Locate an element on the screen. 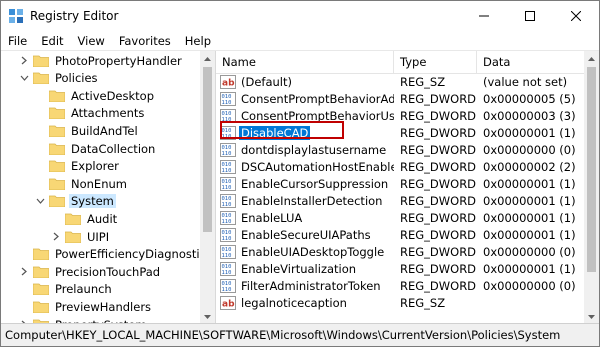 Image resolution: width=600 pixels, height=347 pixels. tree-item-label: PreviewHandlers is located at coordinates (103, 306).